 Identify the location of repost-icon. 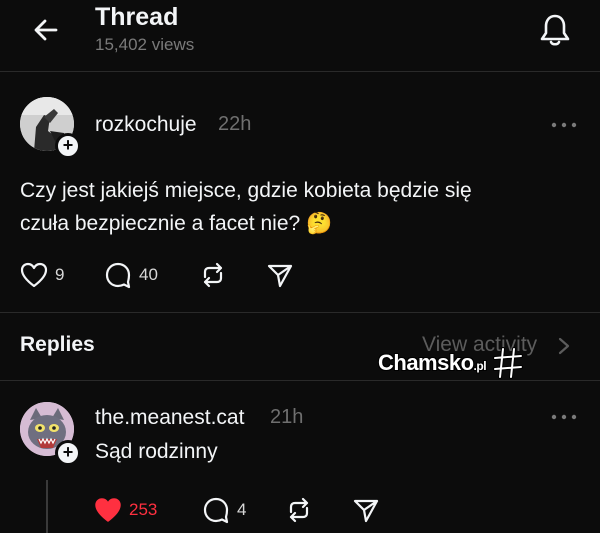
(213, 275).